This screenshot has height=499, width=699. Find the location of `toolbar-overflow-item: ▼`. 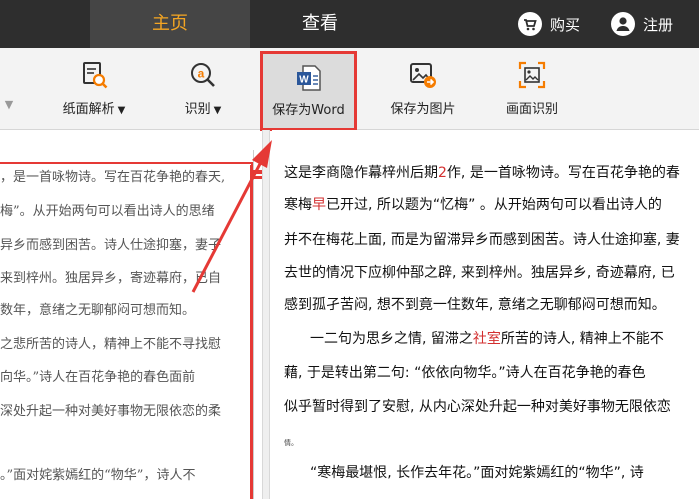

toolbar-overflow-item: ▼ is located at coordinates (11, 88).